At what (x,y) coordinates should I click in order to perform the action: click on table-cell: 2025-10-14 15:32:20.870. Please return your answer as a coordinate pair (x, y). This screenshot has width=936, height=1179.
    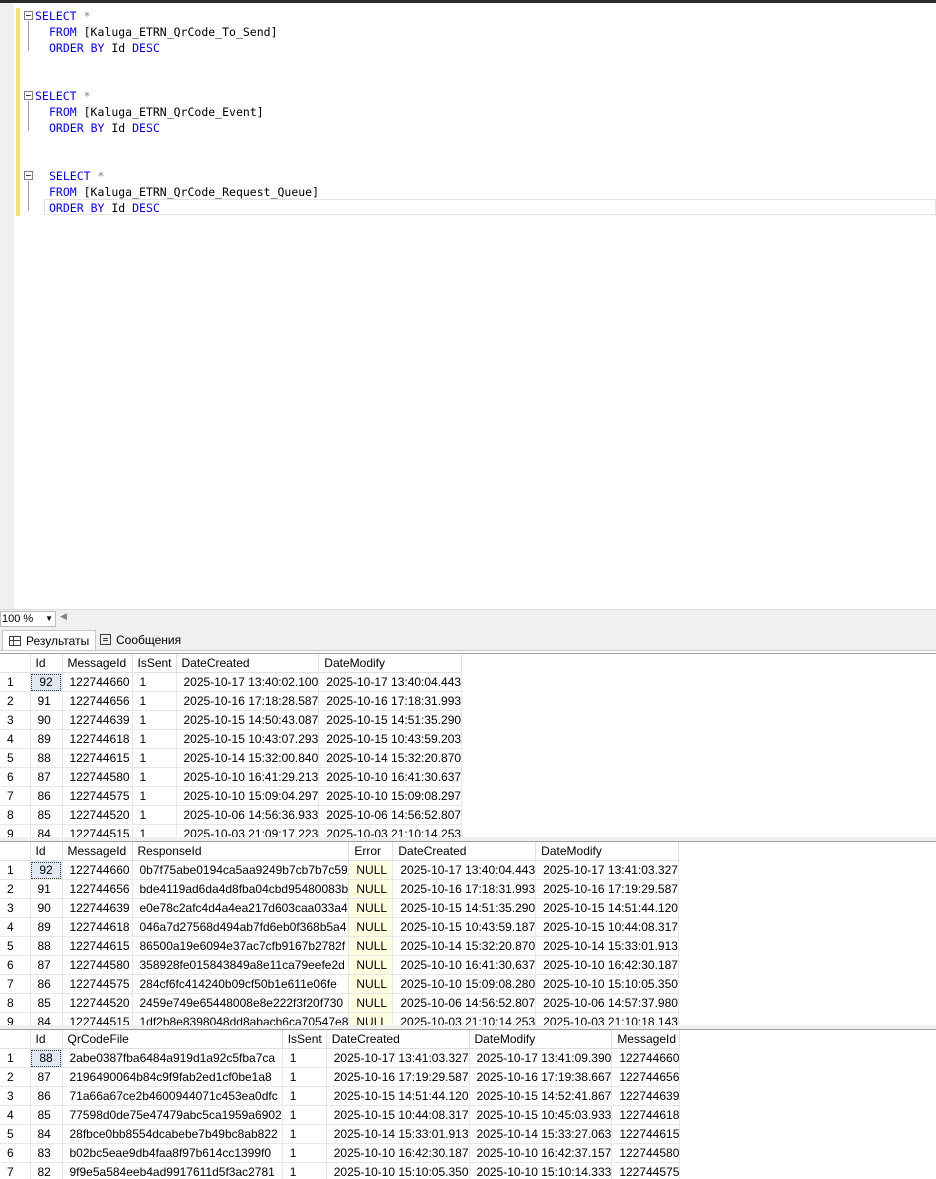
    Looking at the image, I should click on (390, 758).